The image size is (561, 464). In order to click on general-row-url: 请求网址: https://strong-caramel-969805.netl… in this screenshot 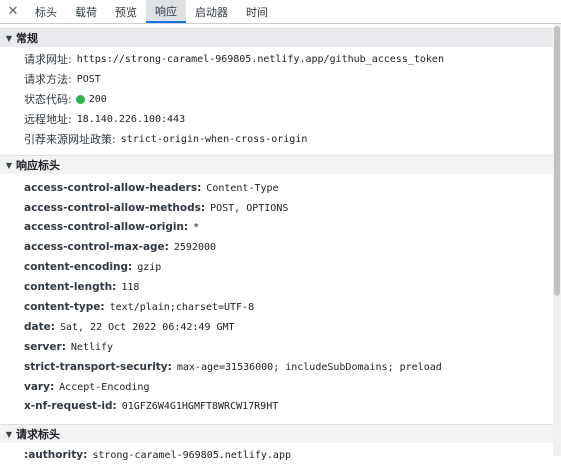, I will do `click(234, 59)`.